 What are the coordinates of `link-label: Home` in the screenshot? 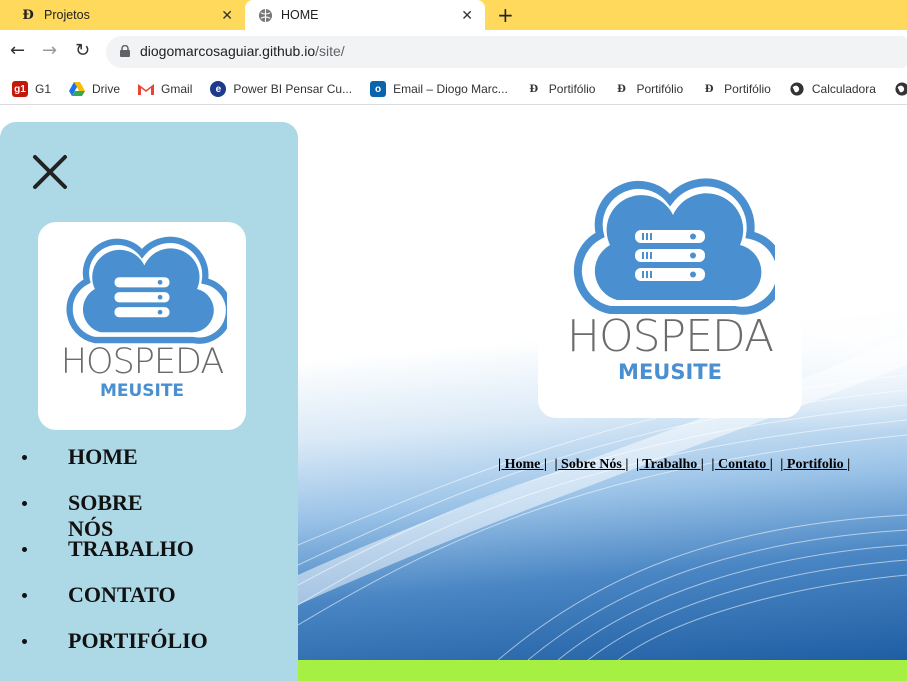 It's located at (522, 464).